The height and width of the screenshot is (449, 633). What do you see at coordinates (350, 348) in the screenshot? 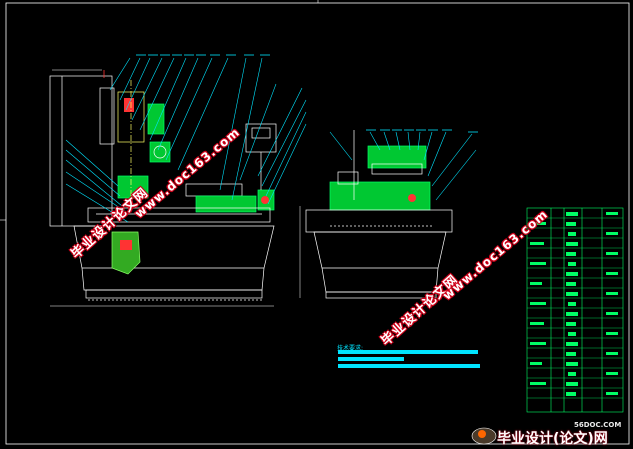
I see `tech-requirements-label: 技术要求:` at bounding box center [350, 348].